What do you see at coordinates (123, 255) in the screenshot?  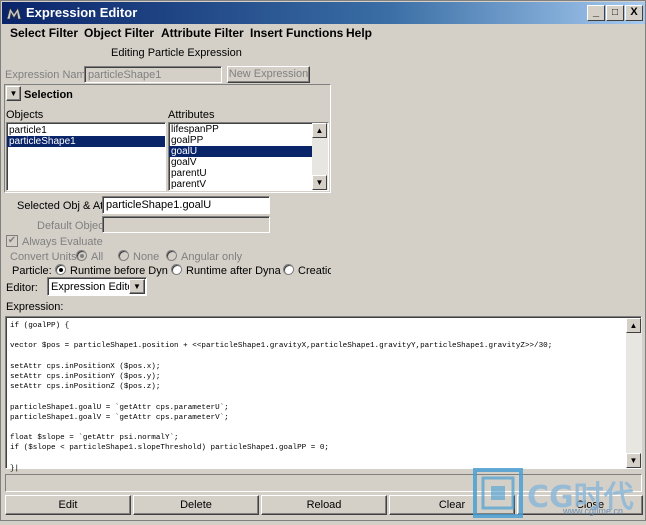 I see `convert-none-radio` at bounding box center [123, 255].